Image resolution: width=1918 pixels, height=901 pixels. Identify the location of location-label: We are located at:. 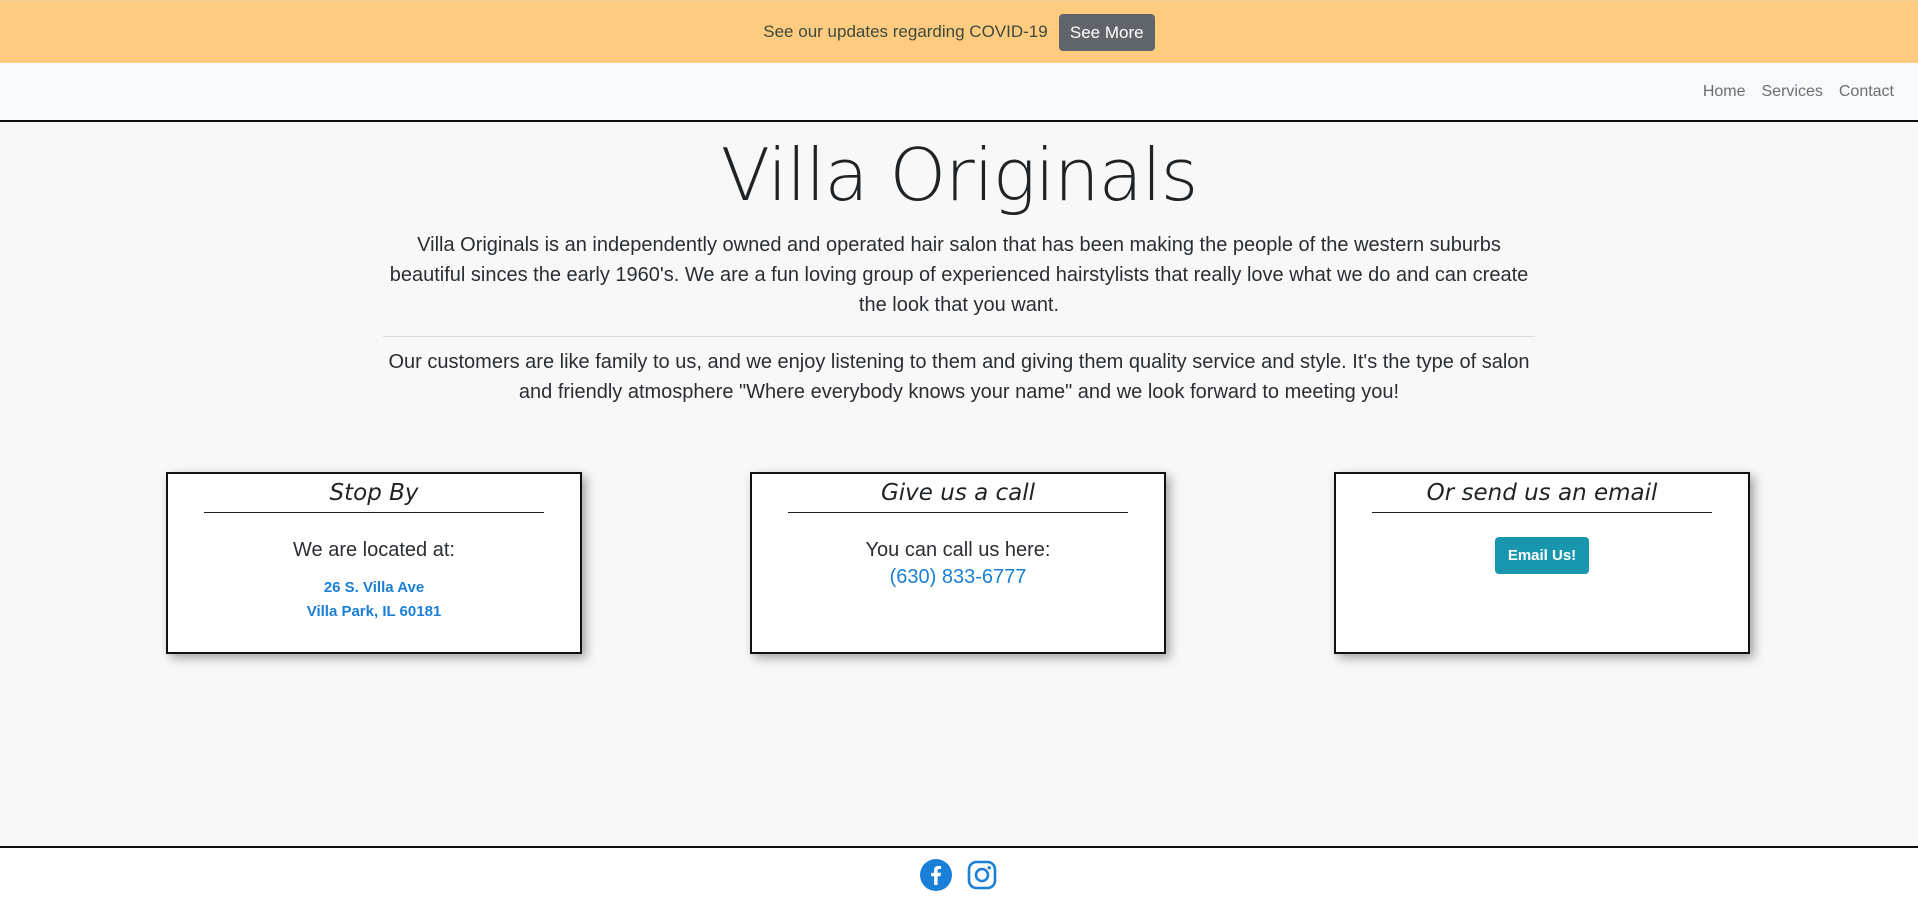
(374, 550).